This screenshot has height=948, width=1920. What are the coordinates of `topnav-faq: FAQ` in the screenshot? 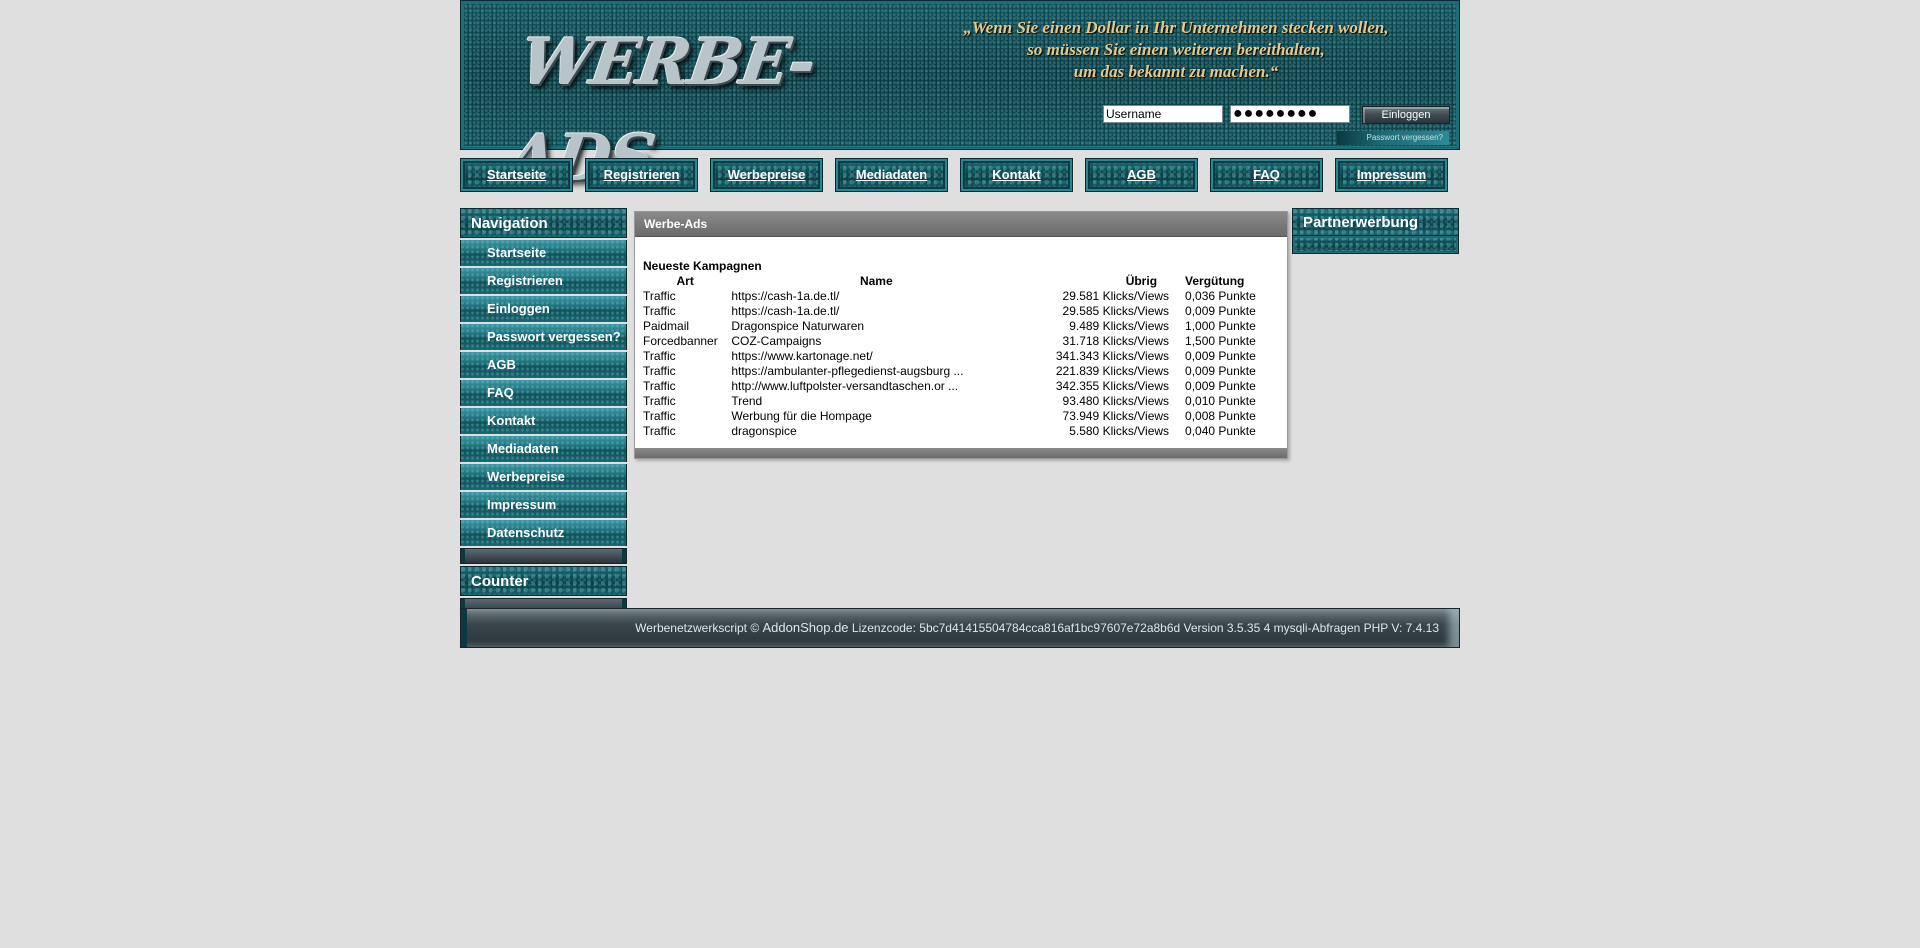 It's located at (1266, 175).